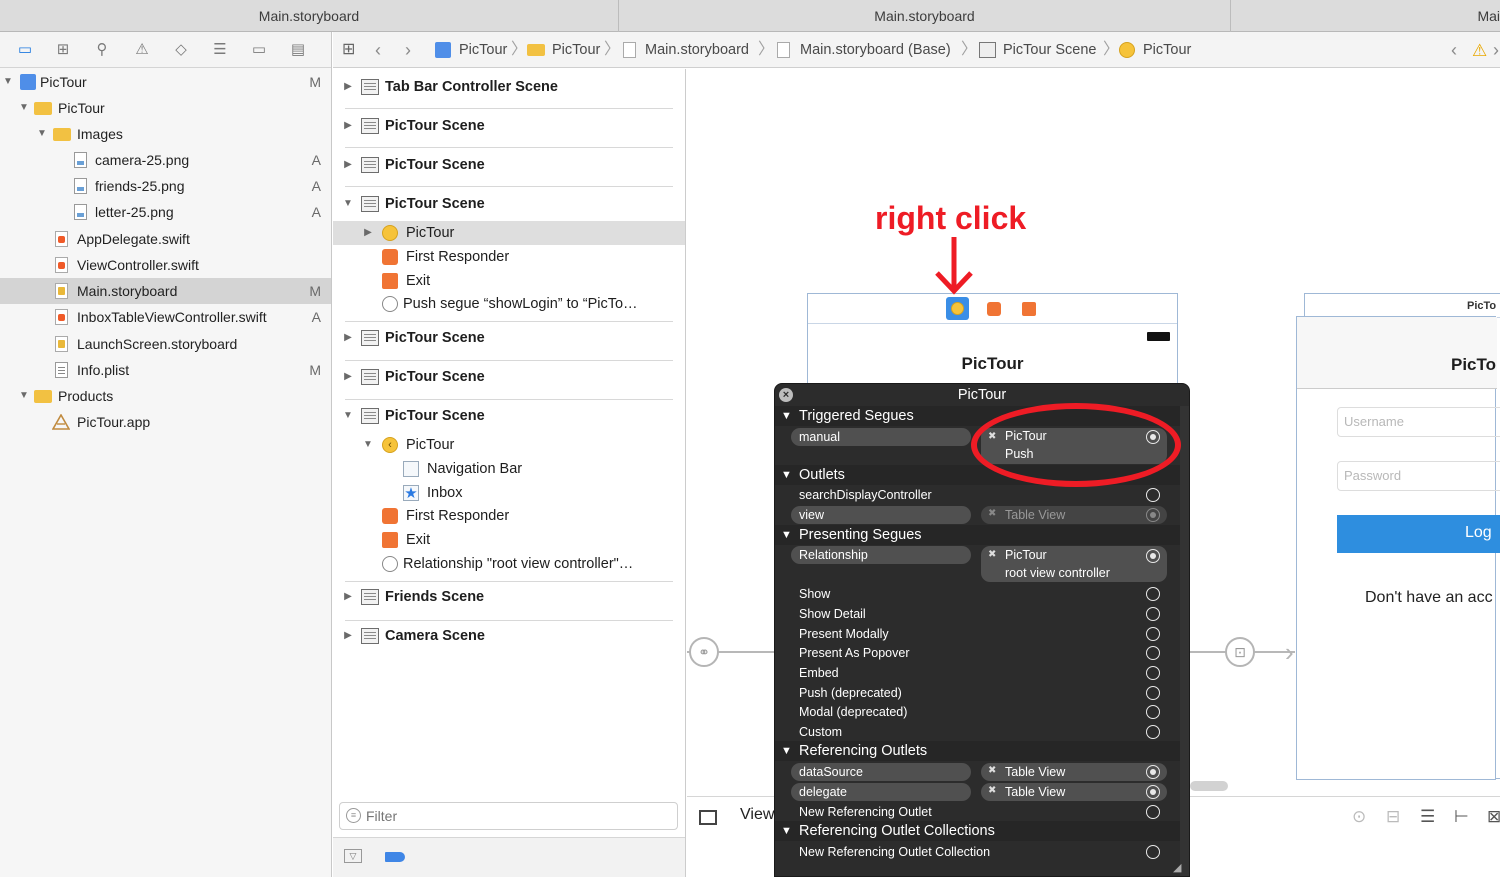 Image resolution: width=1500 pixels, height=877 pixels. I want to click on tree-item-main-storyboard: Main.storyboard M, so click(165, 291).